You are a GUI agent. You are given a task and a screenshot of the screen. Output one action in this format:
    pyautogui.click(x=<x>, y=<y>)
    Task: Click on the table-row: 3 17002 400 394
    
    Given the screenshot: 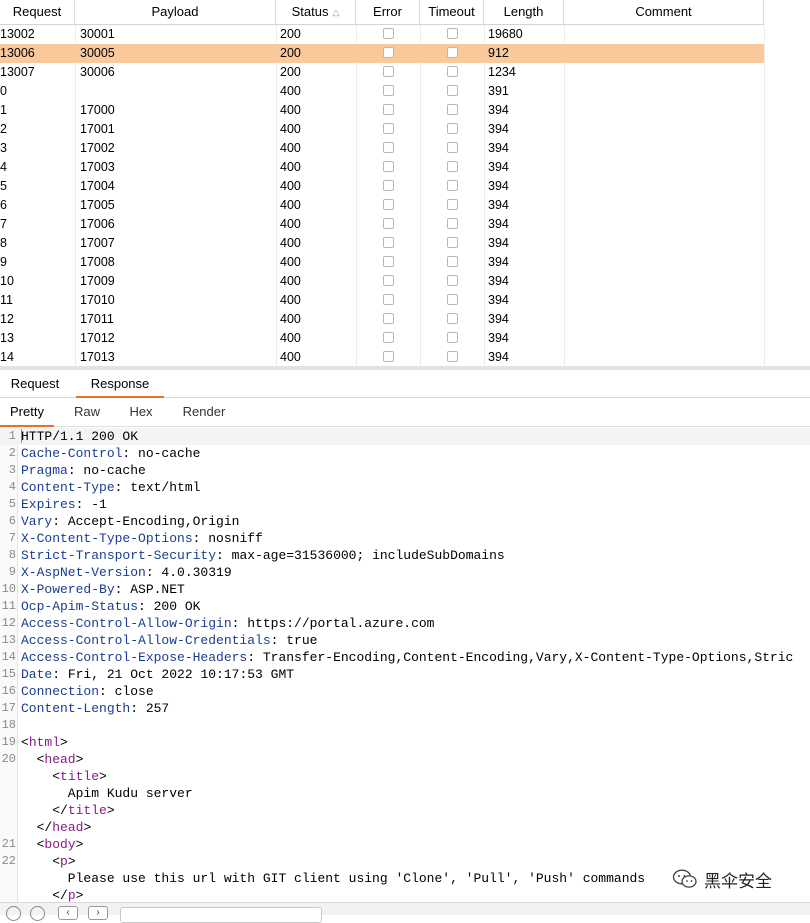 What is the action you would take?
    pyautogui.click(x=382, y=148)
    